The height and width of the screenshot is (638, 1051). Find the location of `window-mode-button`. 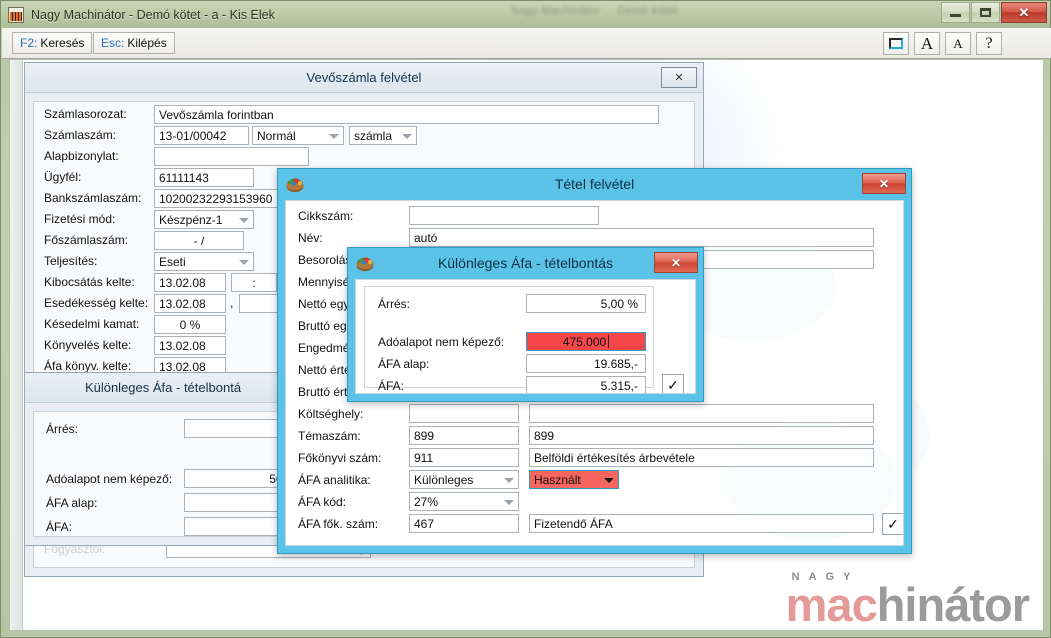

window-mode-button is located at coordinates (896, 43).